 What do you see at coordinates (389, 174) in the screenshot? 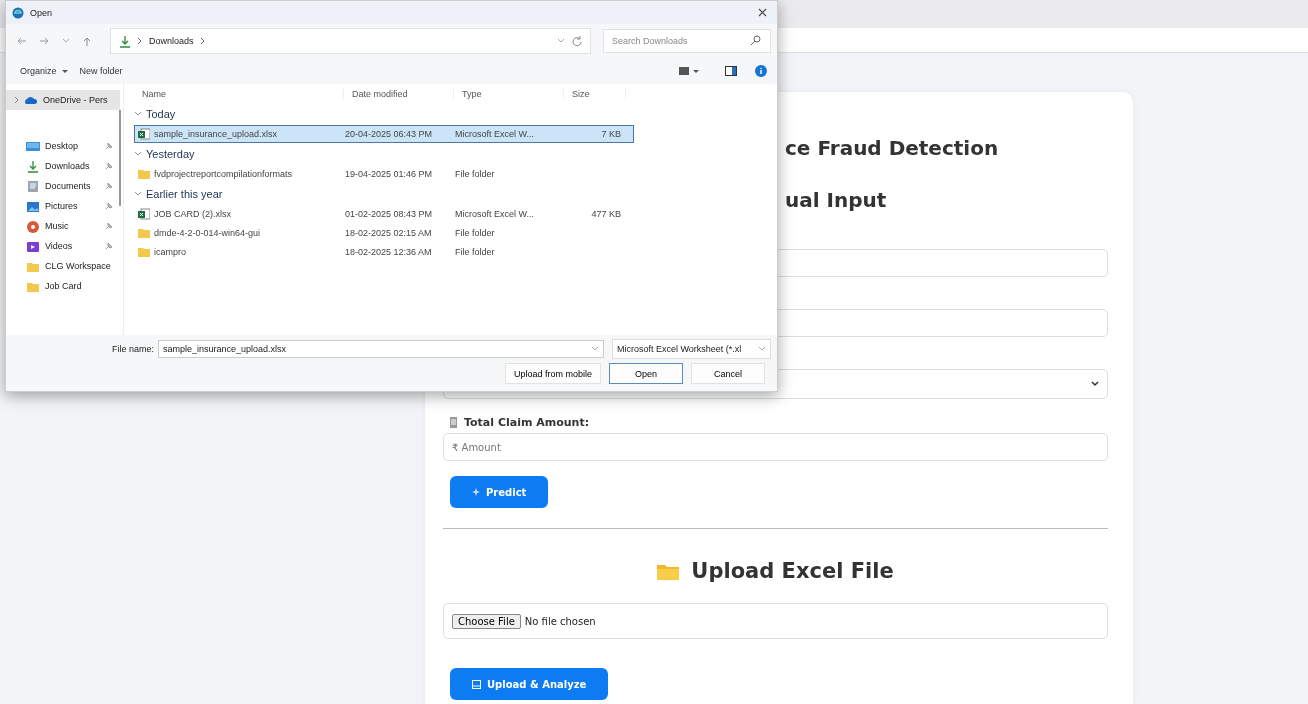
I see `date-cell-text: 19-04-2025 01:46 PM` at bounding box center [389, 174].